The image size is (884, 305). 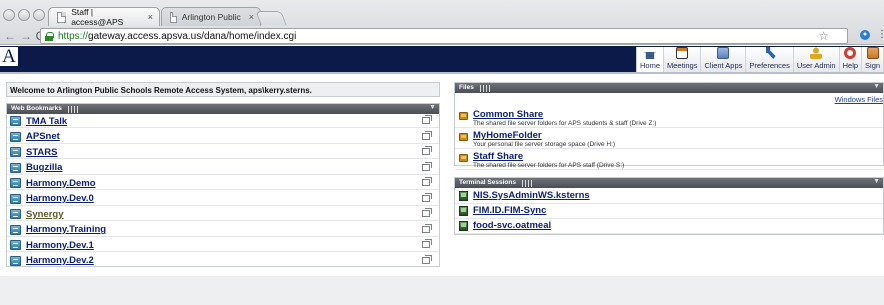 What do you see at coordinates (865, 35) in the screenshot?
I see `extension-icon: ●` at bounding box center [865, 35].